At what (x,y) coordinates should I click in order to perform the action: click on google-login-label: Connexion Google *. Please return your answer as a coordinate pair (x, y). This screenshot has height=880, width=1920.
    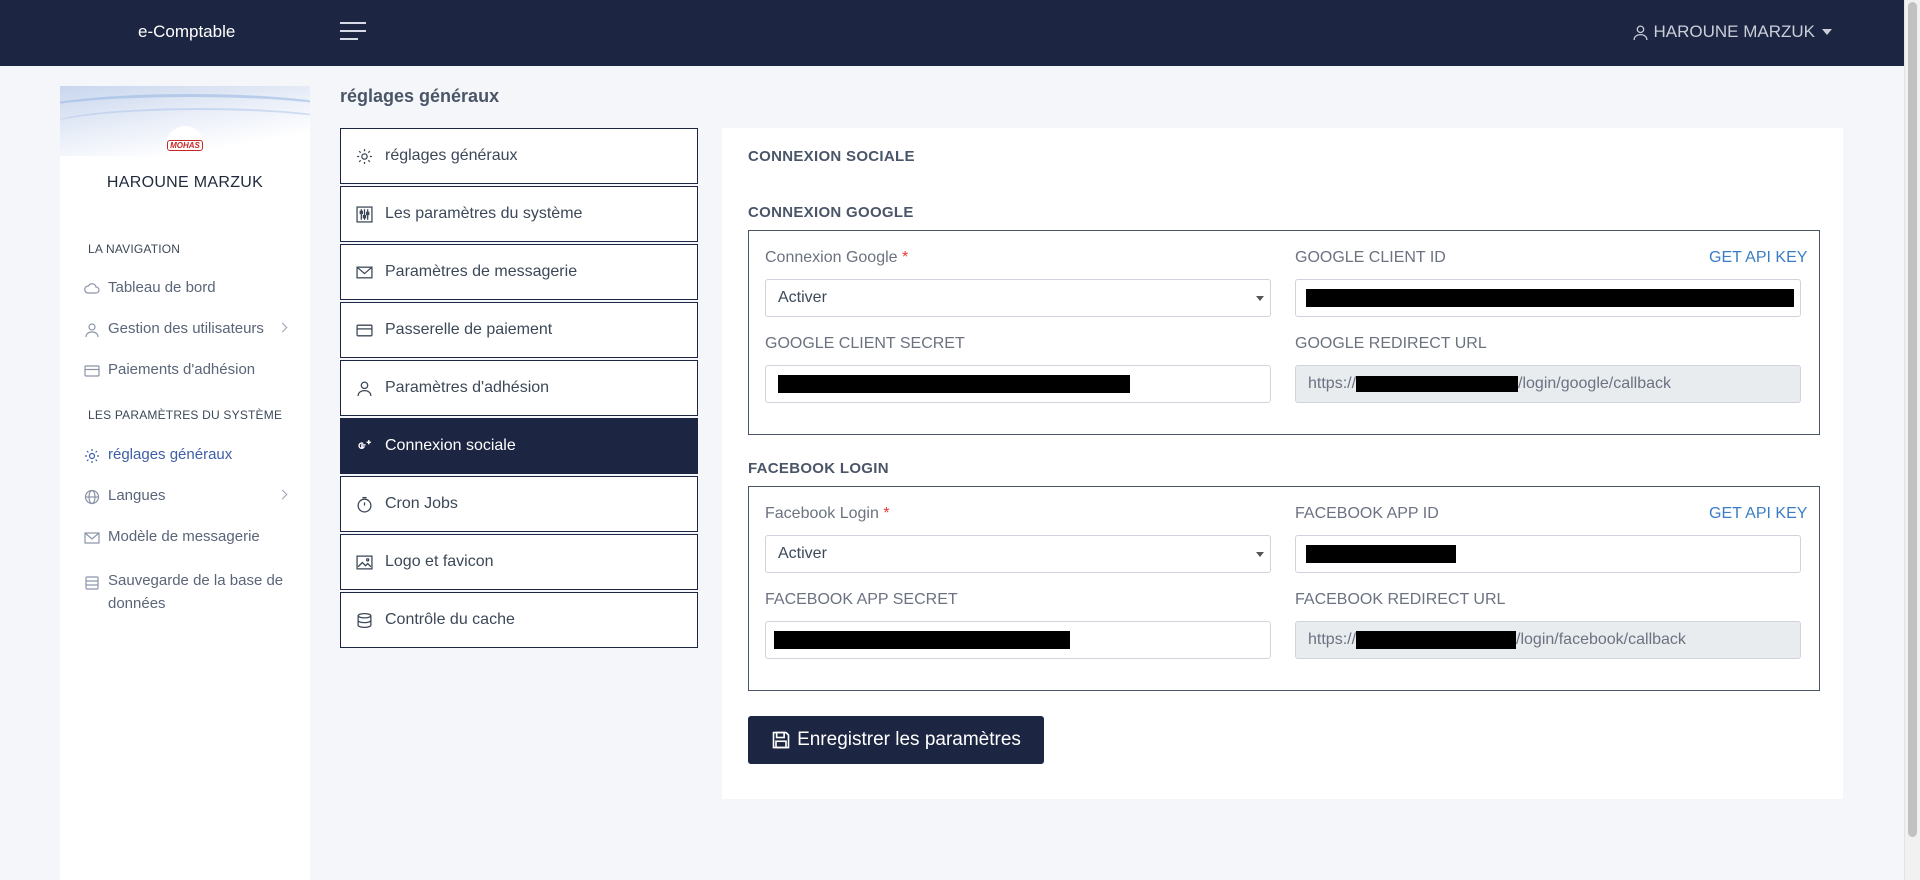
    Looking at the image, I should click on (837, 257).